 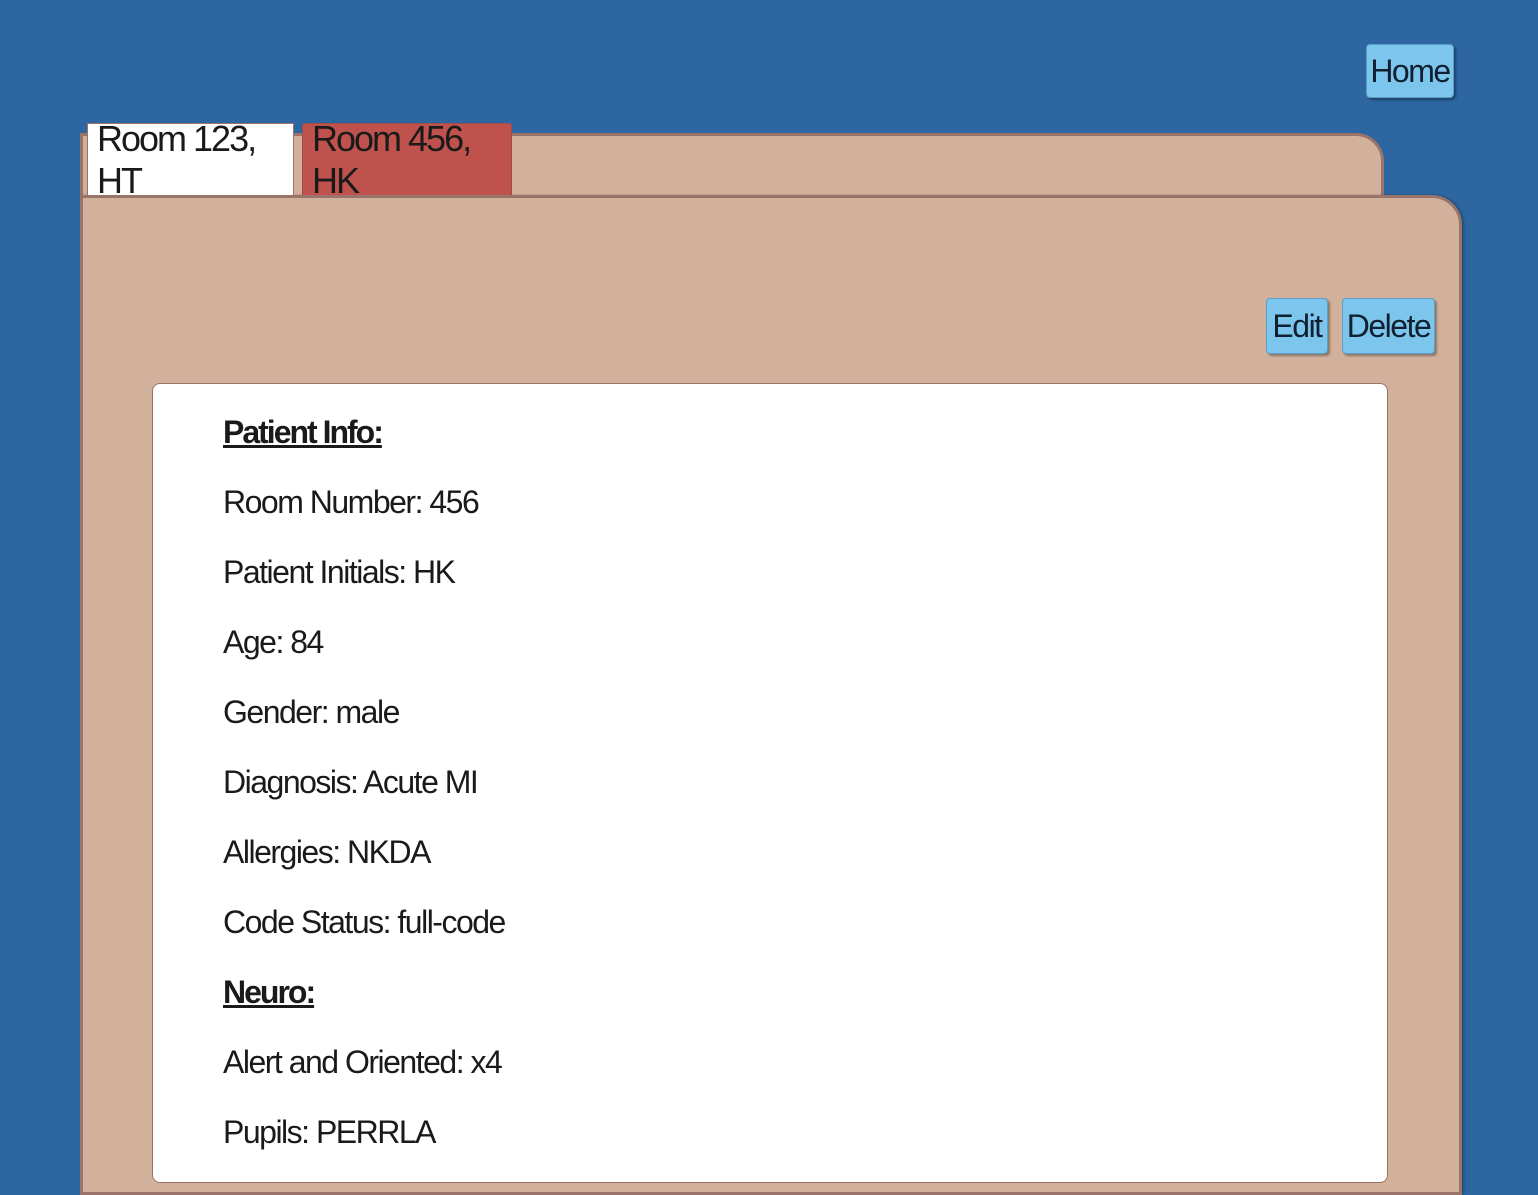 I want to click on tab-room-123: Room 123, HT, so click(x=190, y=159).